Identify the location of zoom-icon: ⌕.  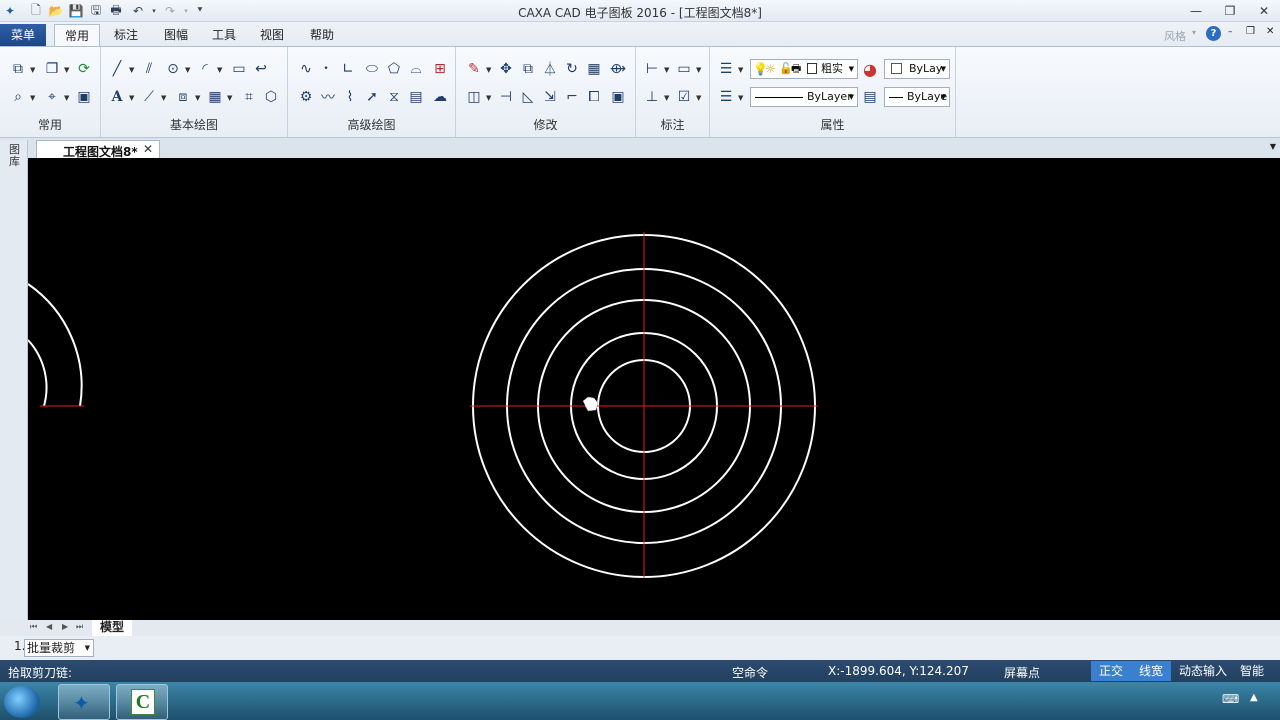
(18, 97).